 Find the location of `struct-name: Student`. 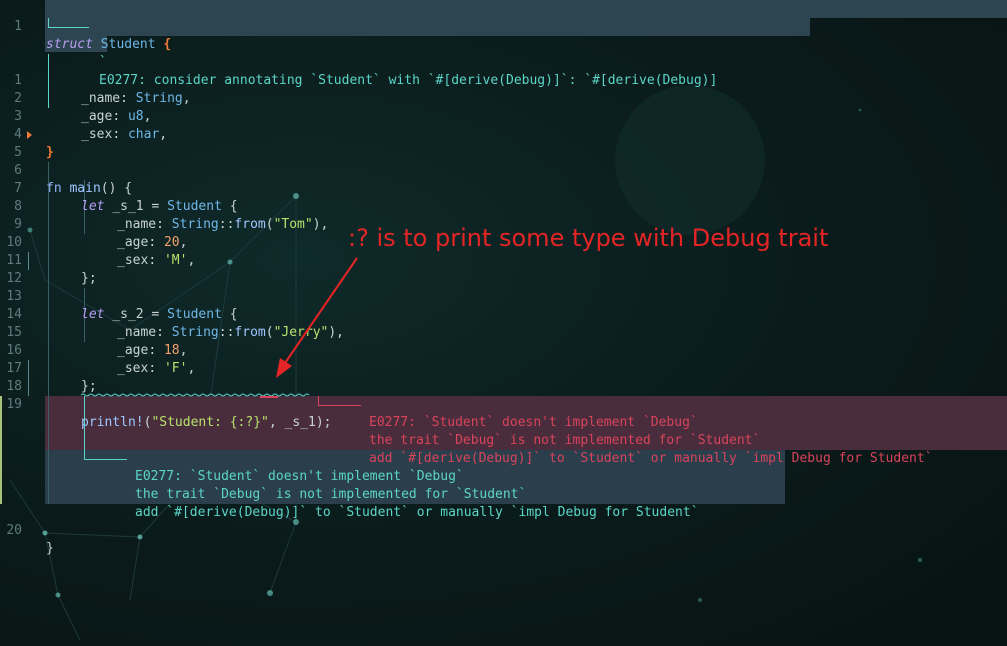

struct-name: Student is located at coordinates (128, 44).